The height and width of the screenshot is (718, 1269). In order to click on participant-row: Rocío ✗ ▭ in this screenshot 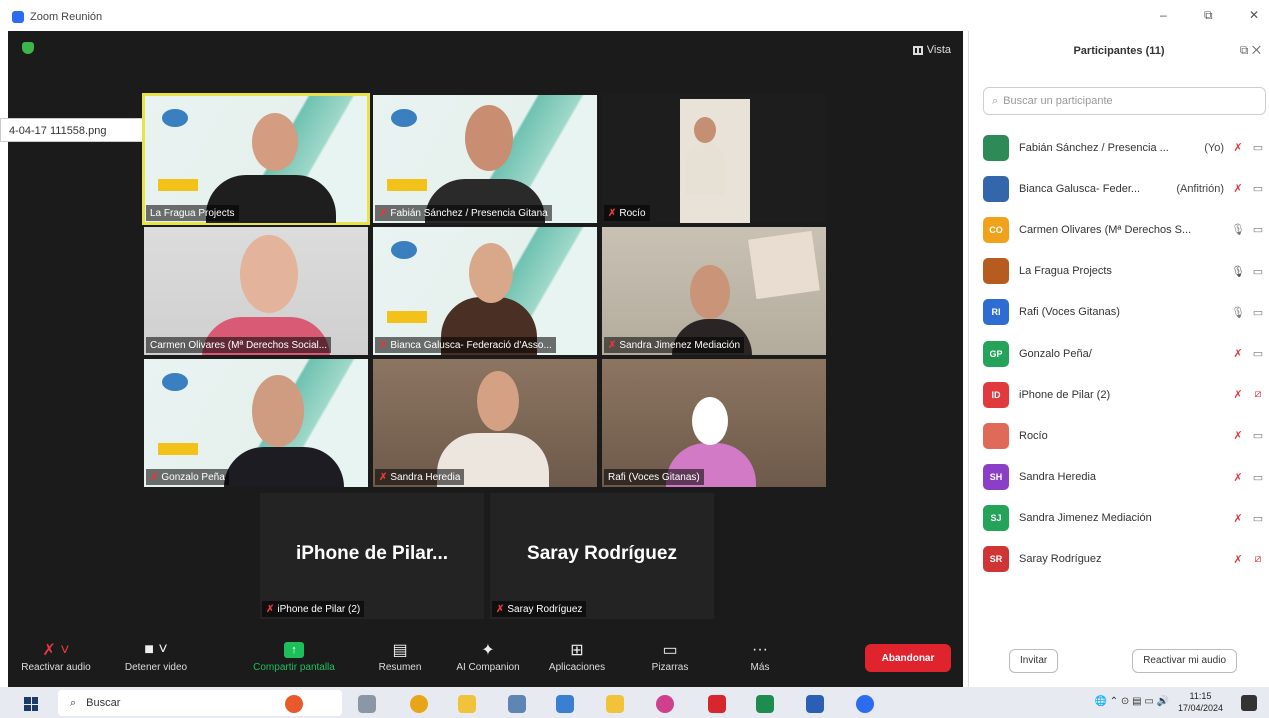, I will do `click(1124, 435)`.